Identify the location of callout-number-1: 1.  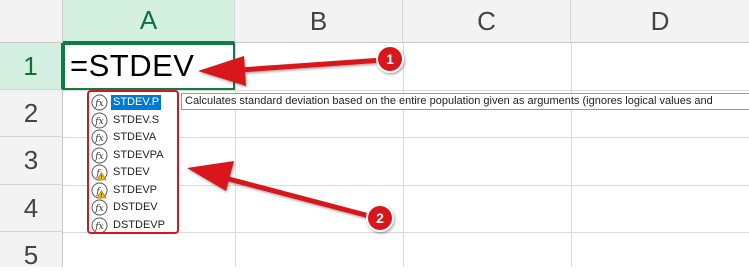
(390, 59).